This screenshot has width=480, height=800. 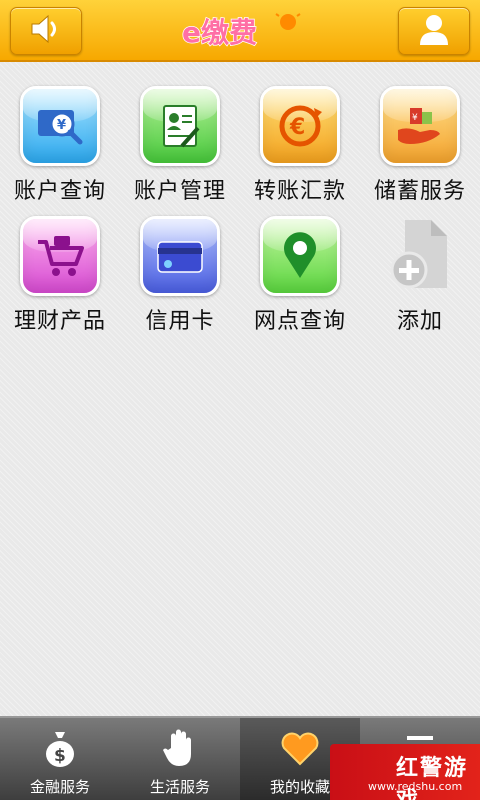 I want to click on tile-savings: ¥ 储蓄服务, so click(x=420, y=151).